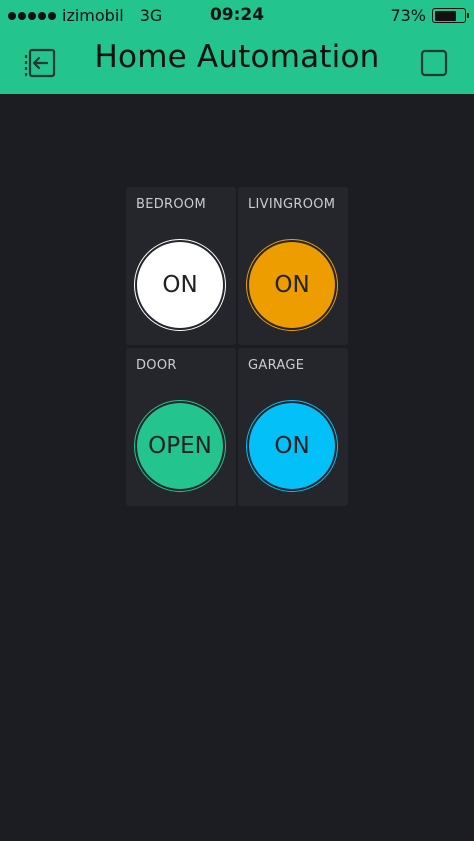  I want to click on widget-label: LIVINGROOM, so click(292, 204).